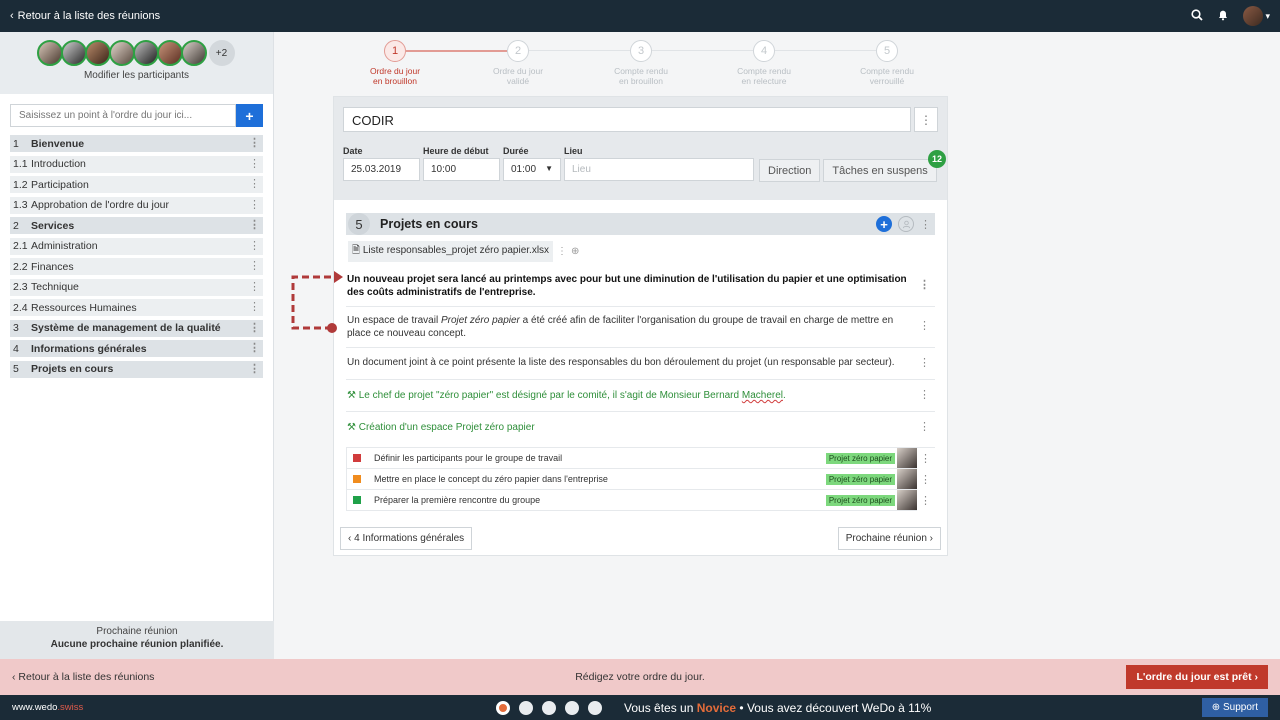  Describe the element at coordinates (926, 119) in the screenshot. I see `meeting-options-button: ⋮` at that location.